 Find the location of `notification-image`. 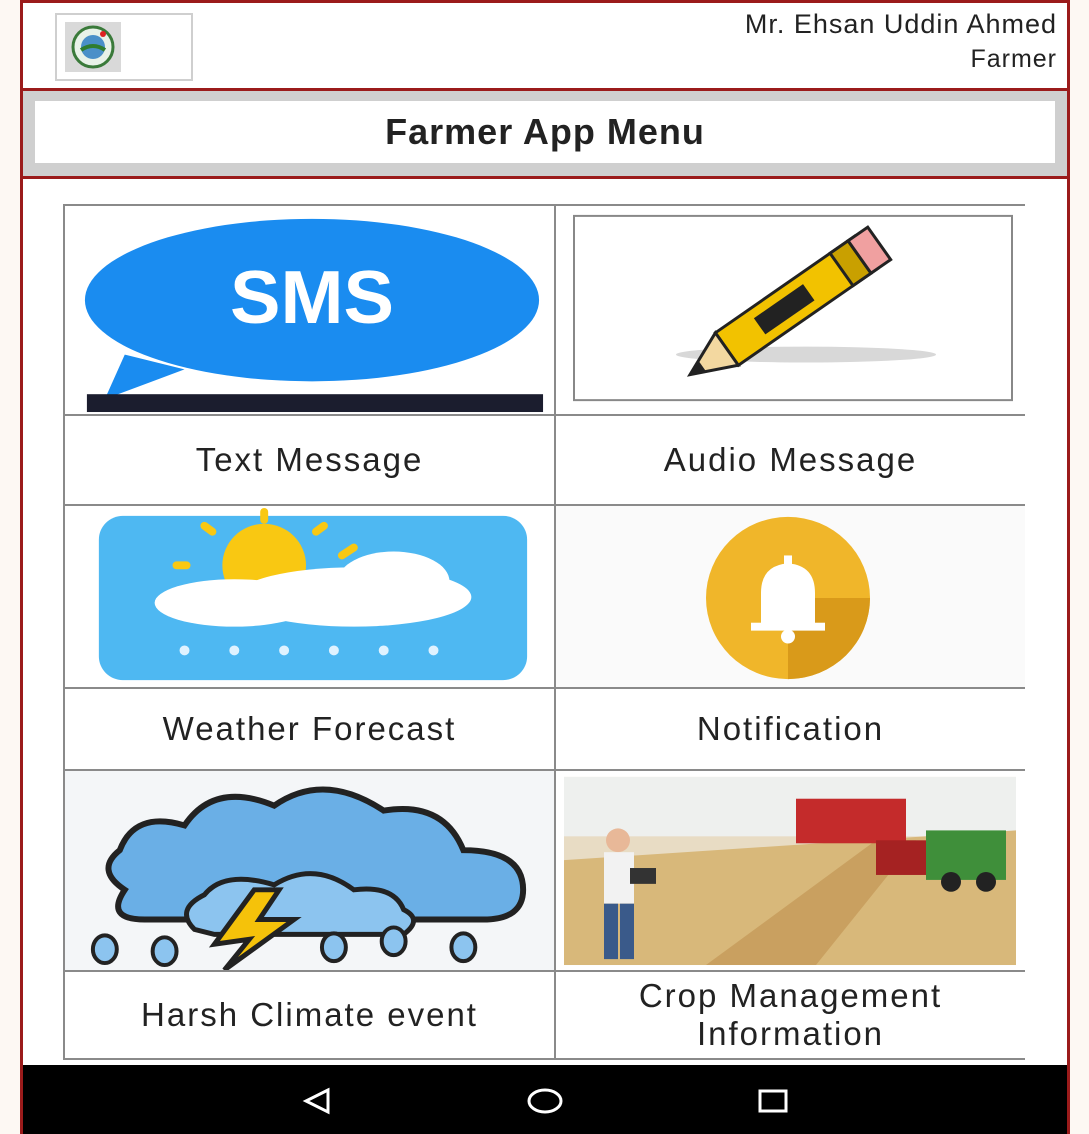

notification-image is located at coordinates (790, 597).